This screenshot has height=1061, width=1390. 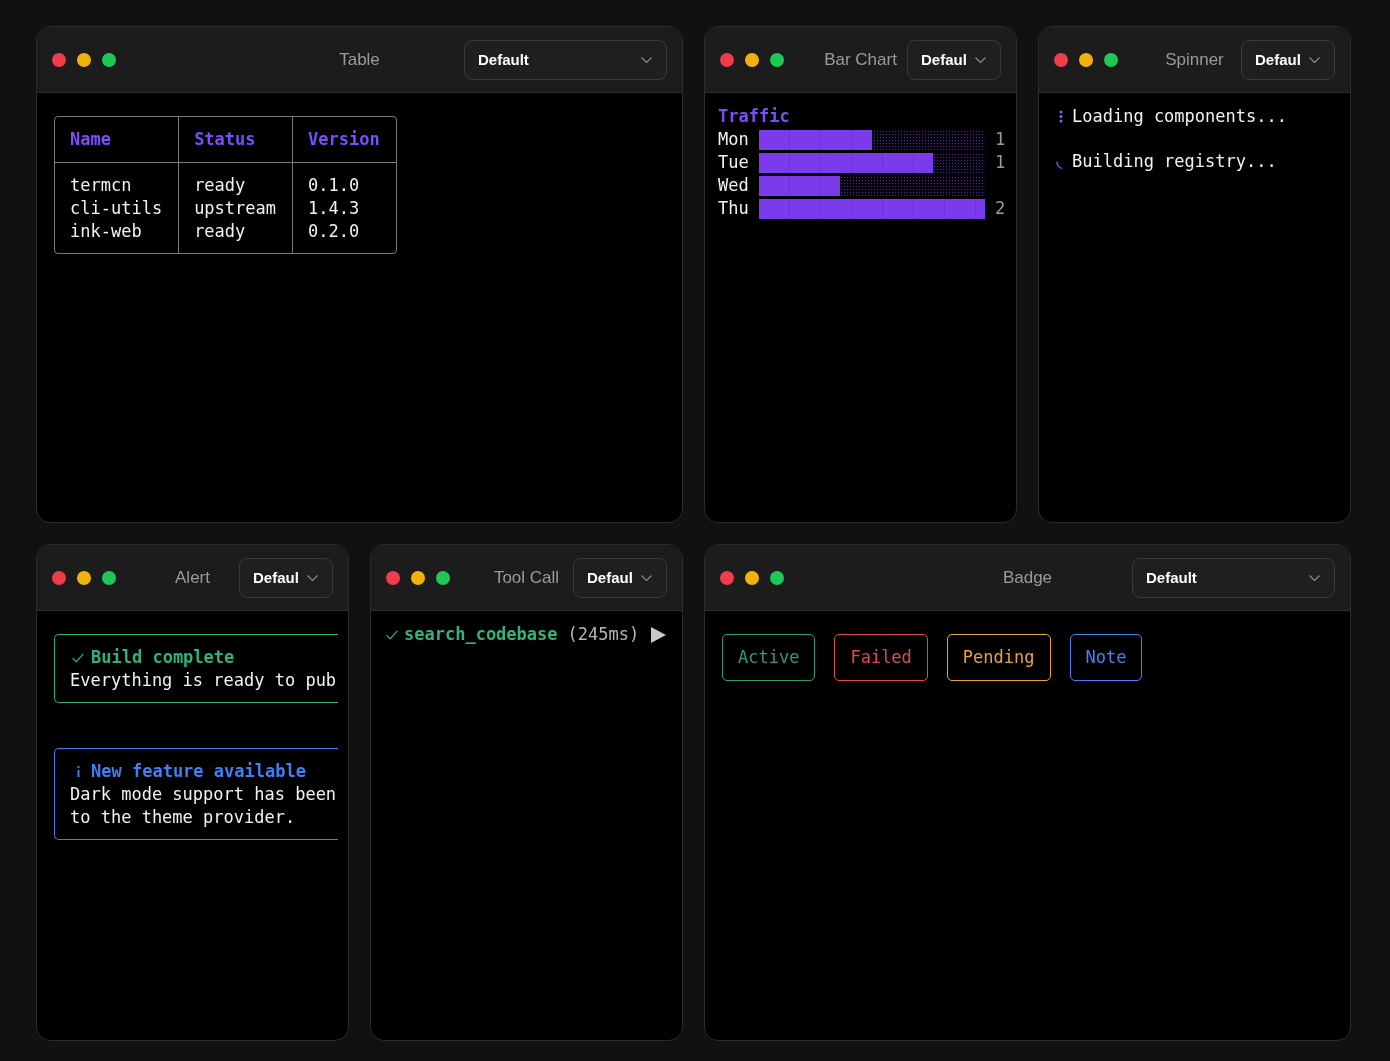 I want to click on table-cell: 0.1.0, so click(x=344, y=180).